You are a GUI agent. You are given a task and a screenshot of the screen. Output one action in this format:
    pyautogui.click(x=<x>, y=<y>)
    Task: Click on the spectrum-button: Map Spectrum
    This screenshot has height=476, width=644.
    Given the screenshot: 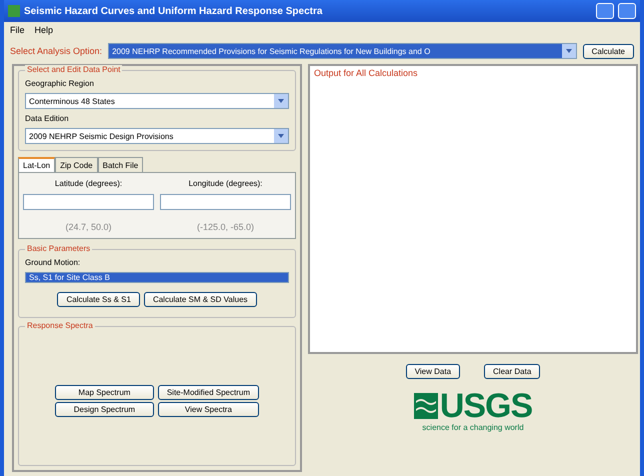 What is the action you would take?
    pyautogui.click(x=104, y=392)
    